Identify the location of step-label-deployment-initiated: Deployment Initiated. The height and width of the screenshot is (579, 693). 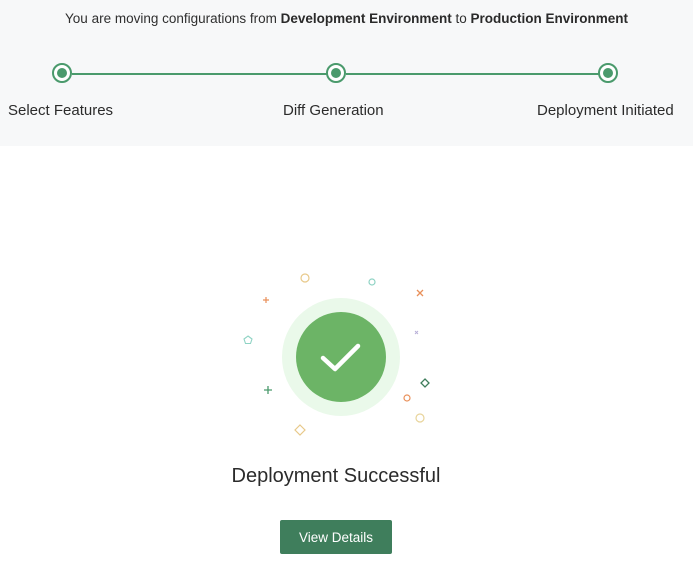
(605, 110).